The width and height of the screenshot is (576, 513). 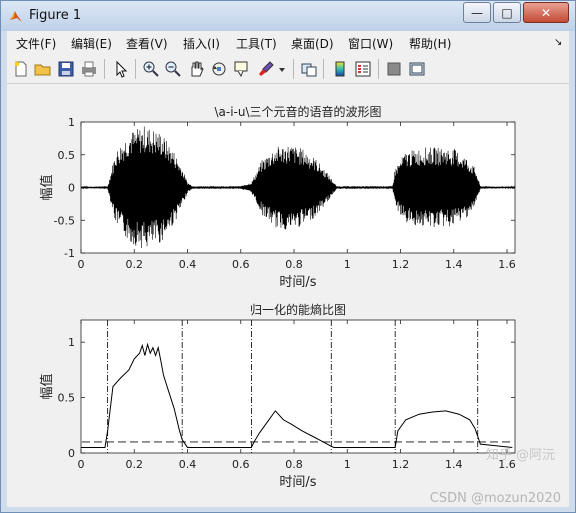 What do you see at coordinates (430, 43) in the screenshot?
I see `menu-help: 帮助(H)` at bounding box center [430, 43].